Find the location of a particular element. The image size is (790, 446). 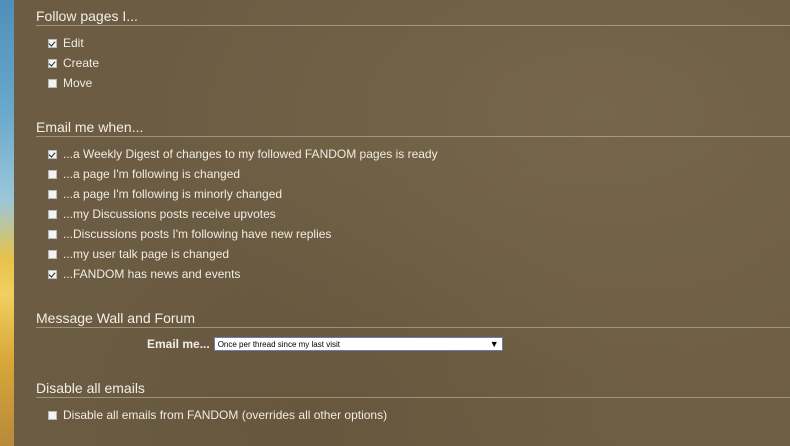

checkbox-row-discussions-upvotes: ...my Discussions posts receive upvotes is located at coordinates (162, 214).